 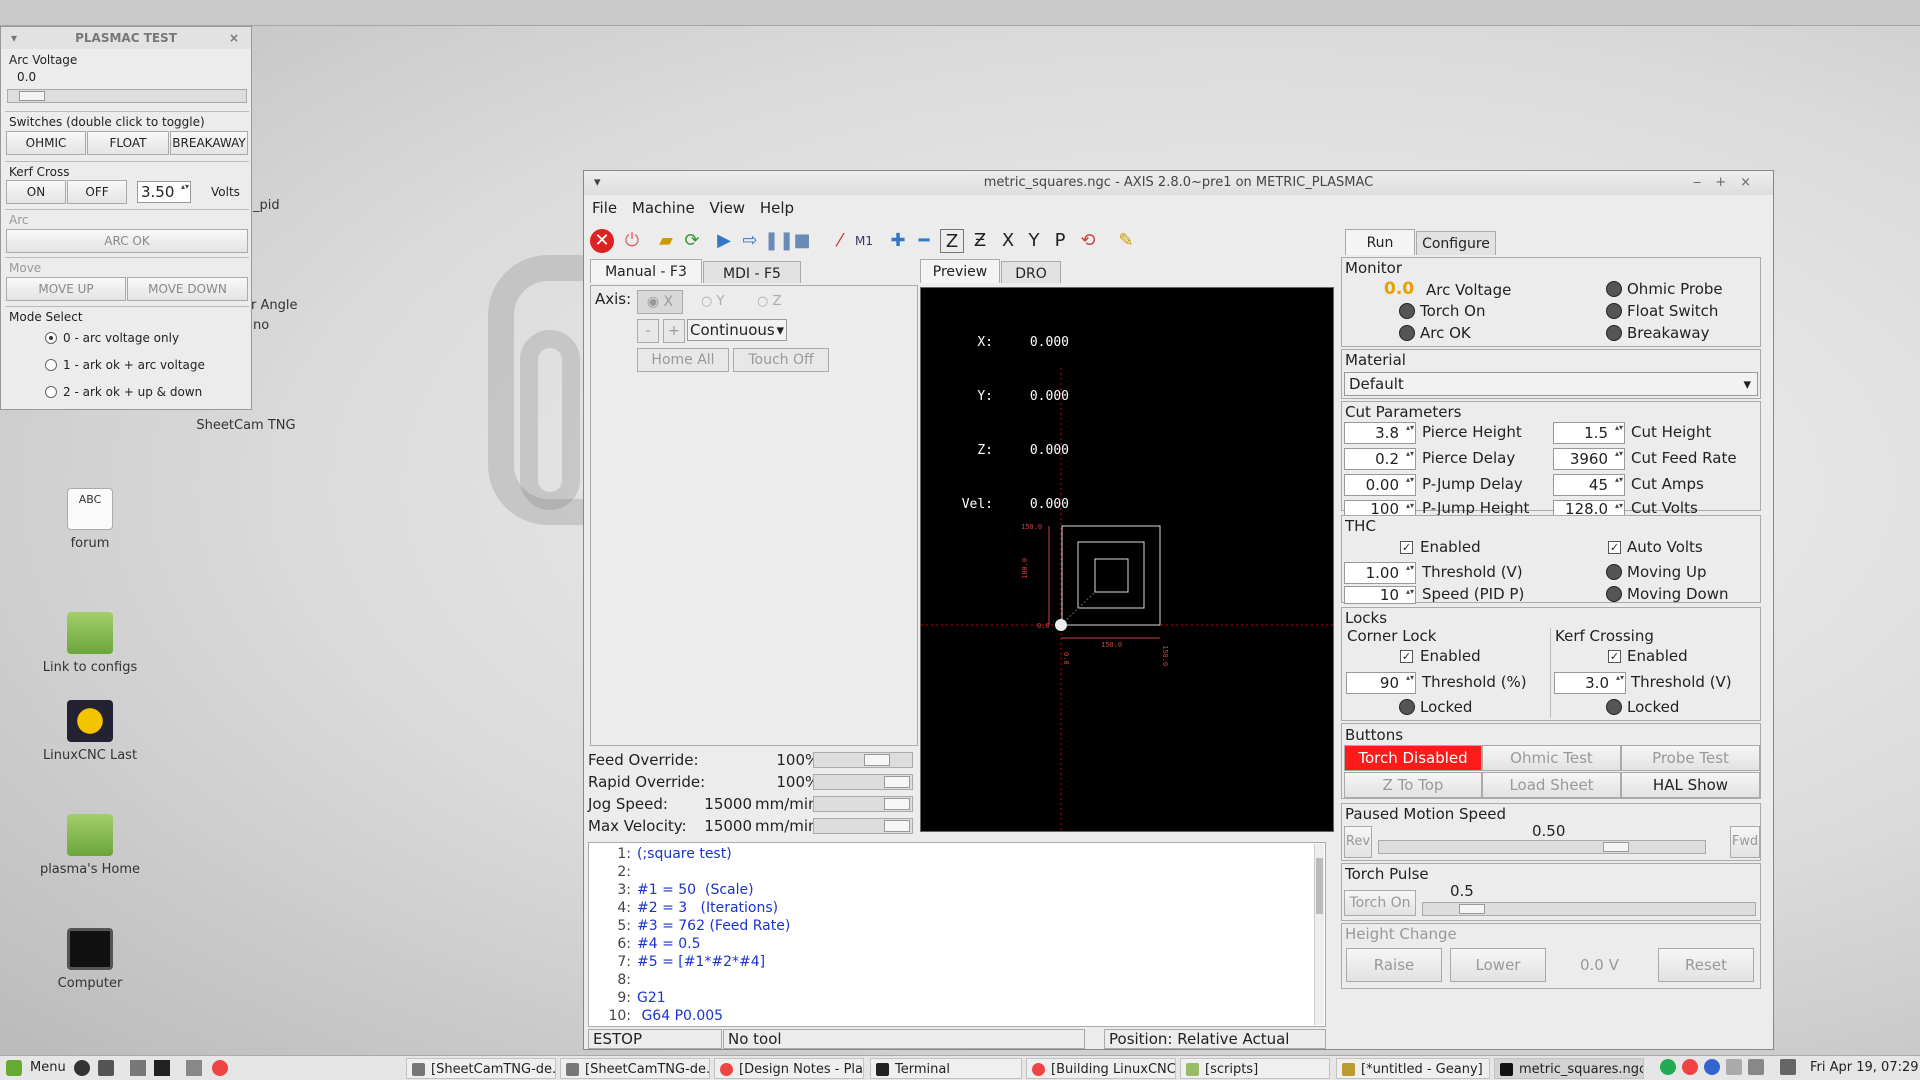 I want to click on run-icon: ▶, so click(x=724, y=241).